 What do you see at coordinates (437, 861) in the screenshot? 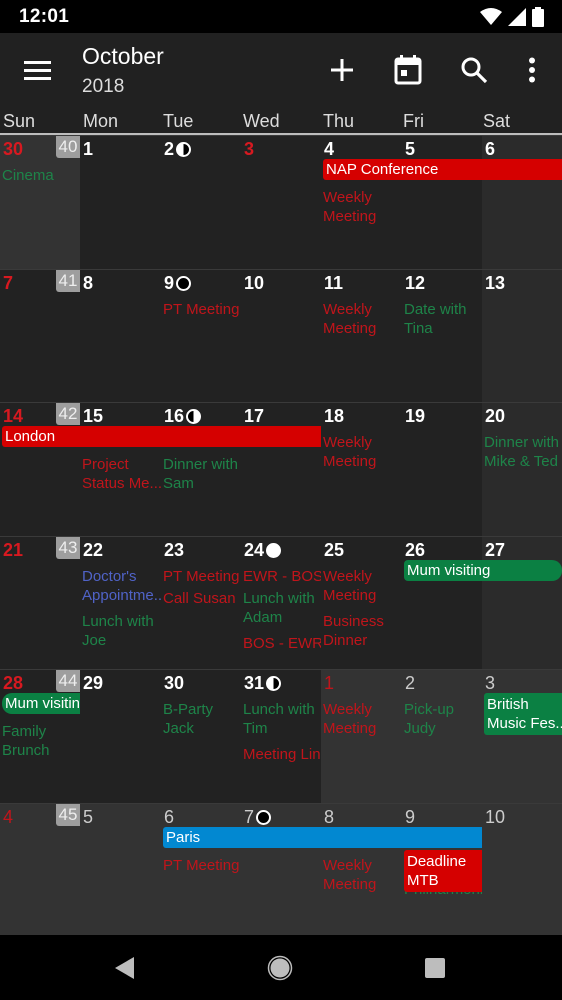
I see `event-bar-line: Deadline` at bounding box center [437, 861].